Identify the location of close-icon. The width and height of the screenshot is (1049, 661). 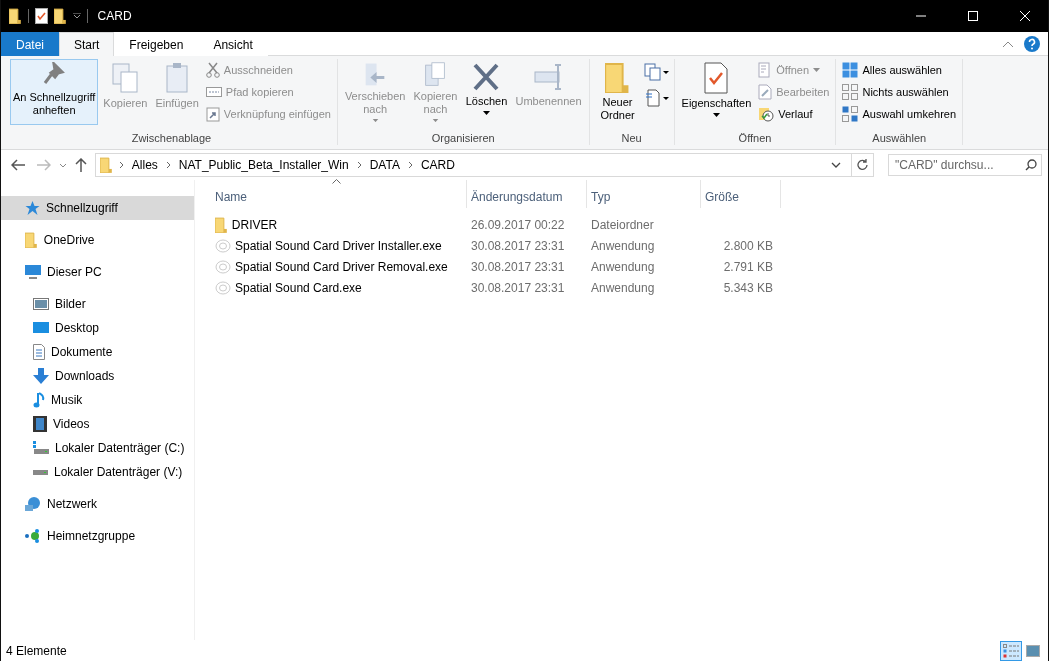
(1025, 16).